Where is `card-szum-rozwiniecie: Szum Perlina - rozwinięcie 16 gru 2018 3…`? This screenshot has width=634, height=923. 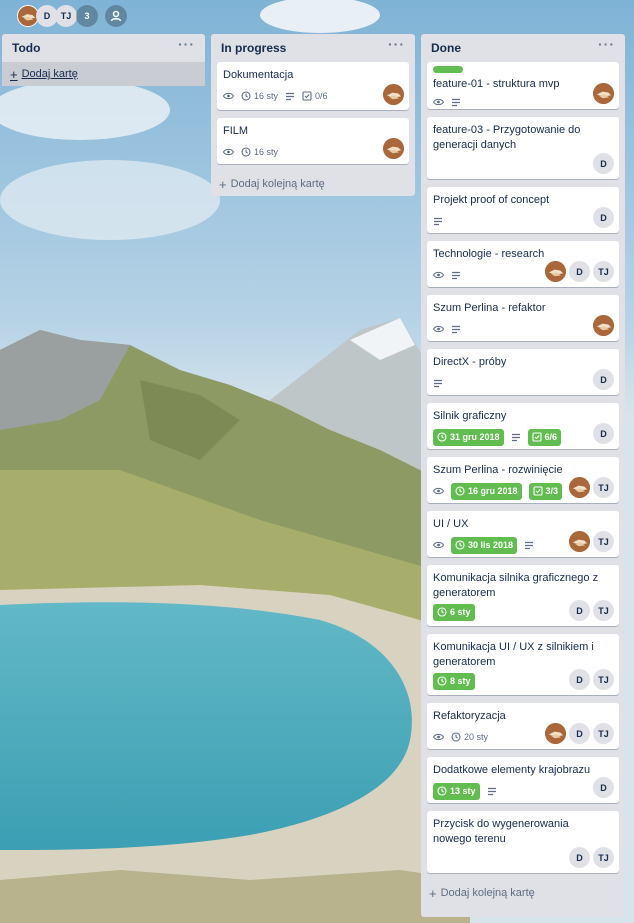
card-szum-rozwiniecie: Szum Perlina - rozwinięcie 16 gru 2018 3… is located at coordinates (523, 480).